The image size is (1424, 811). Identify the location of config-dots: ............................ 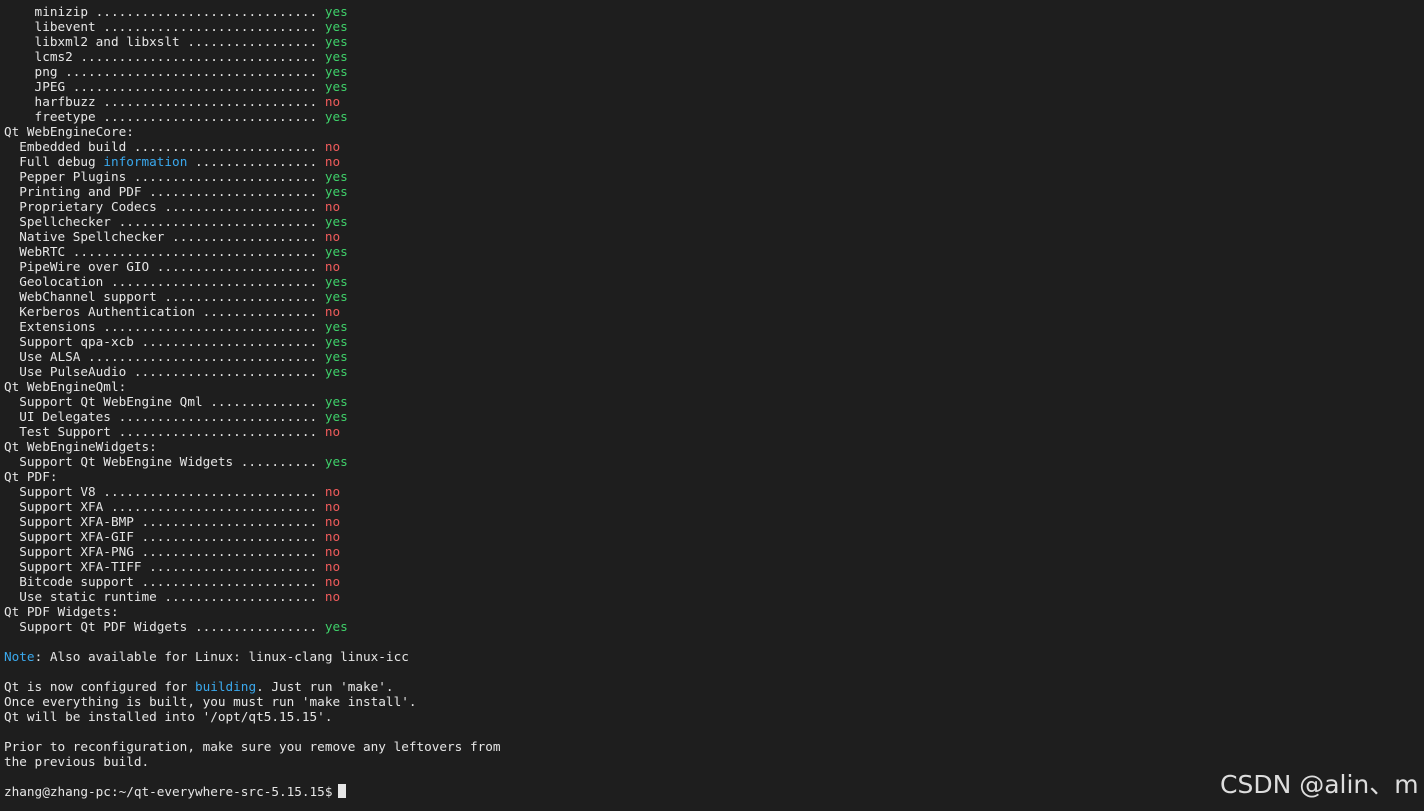
(214, 281).